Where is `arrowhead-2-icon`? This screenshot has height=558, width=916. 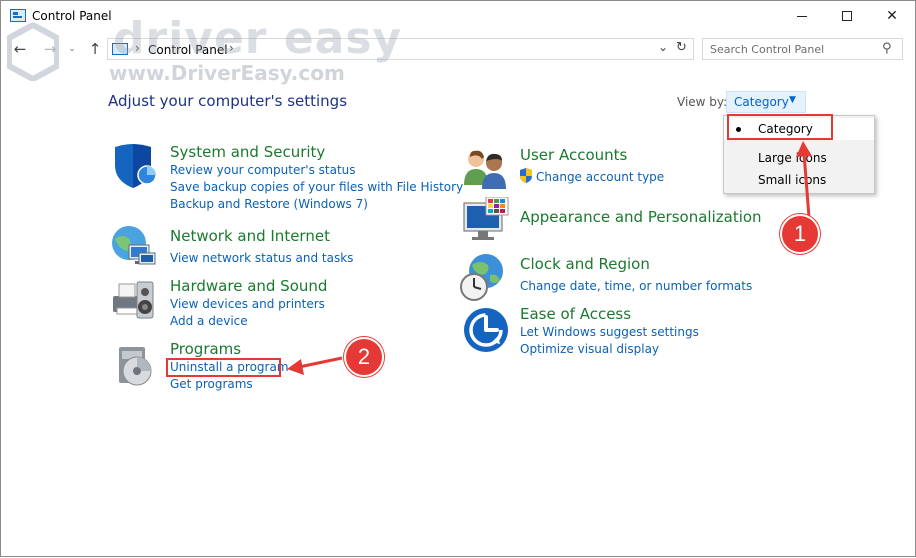 arrowhead-2-icon is located at coordinates (295, 367).